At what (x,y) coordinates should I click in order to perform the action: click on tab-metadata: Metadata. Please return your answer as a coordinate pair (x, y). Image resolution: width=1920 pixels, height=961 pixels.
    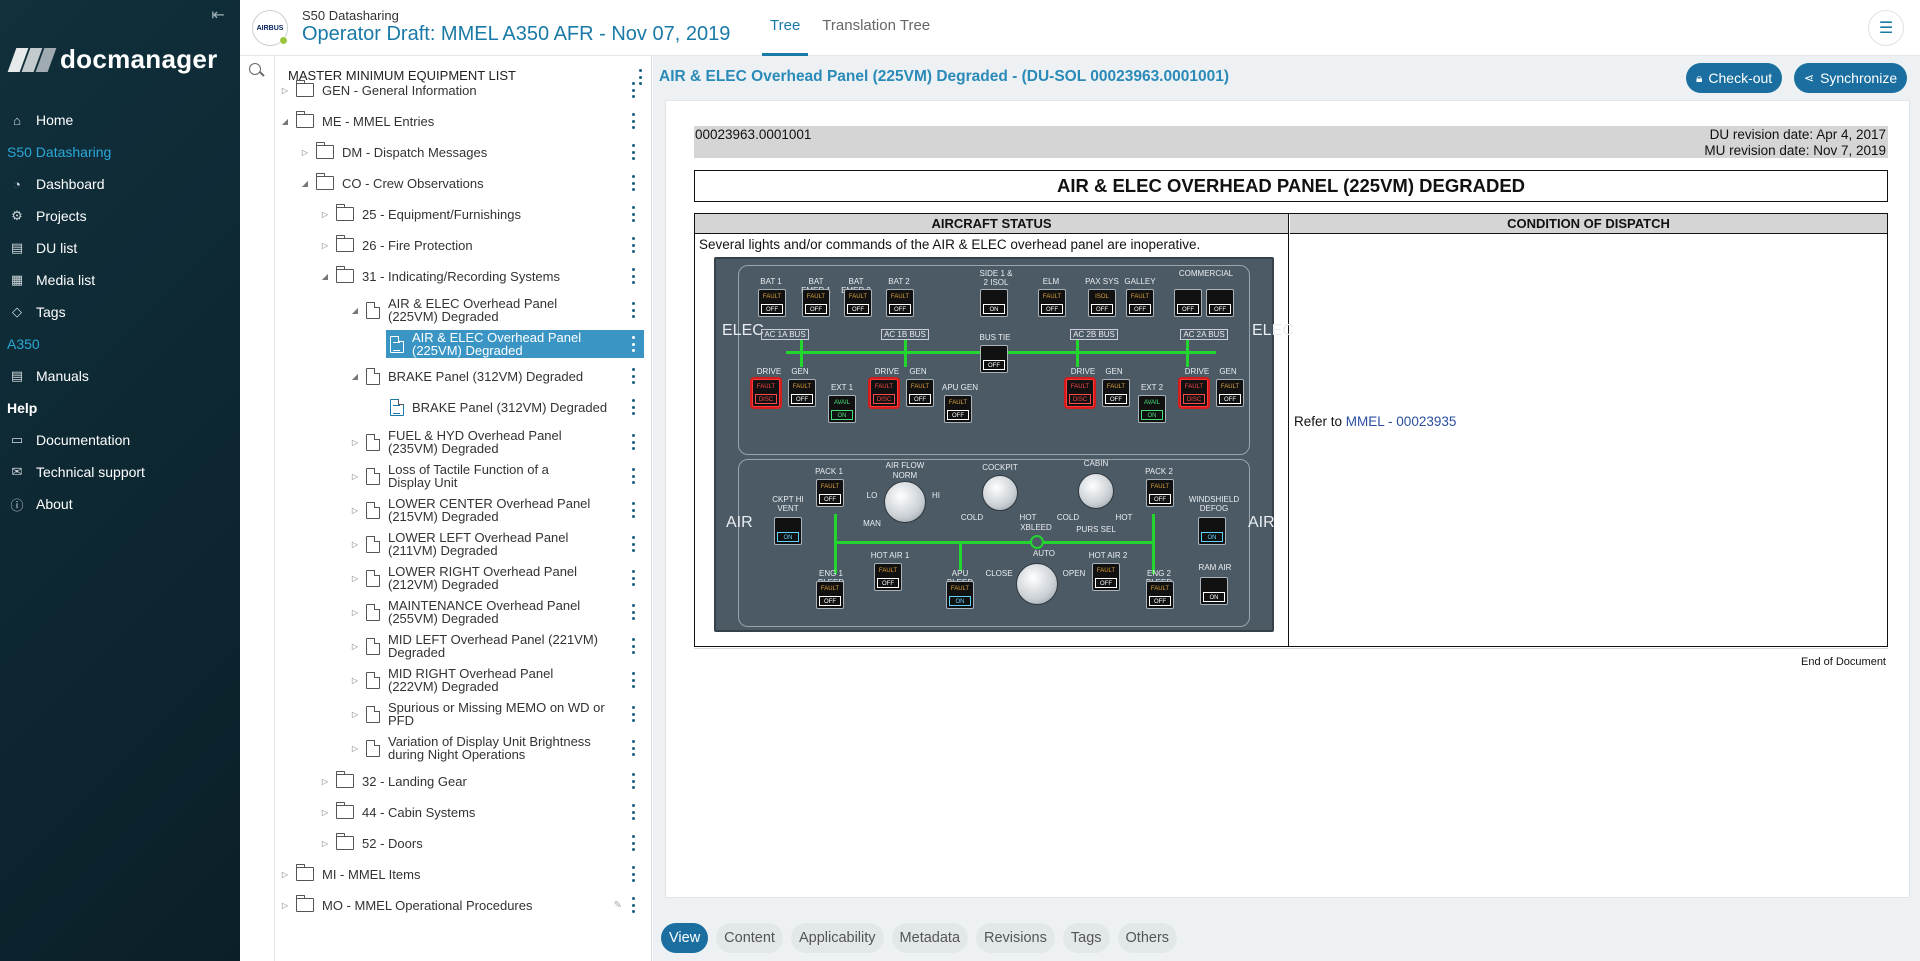
    Looking at the image, I should click on (930, 938).